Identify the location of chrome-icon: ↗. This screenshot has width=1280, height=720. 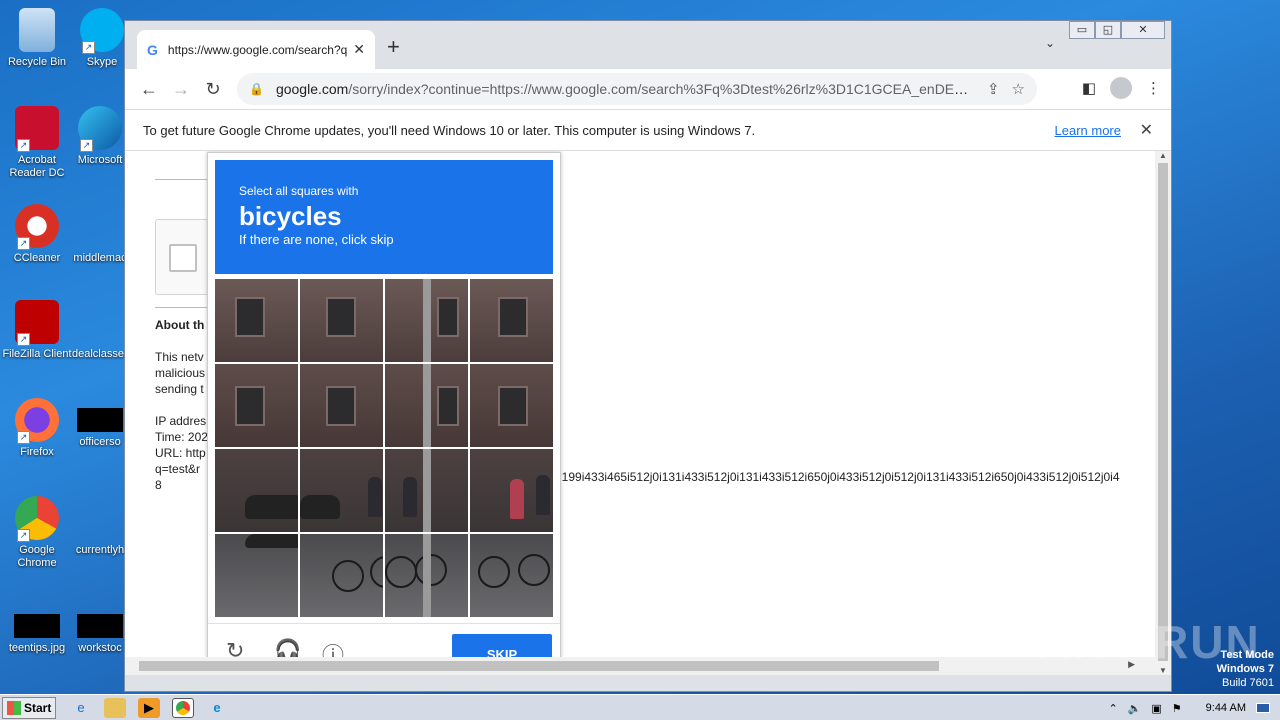
(37, 519).